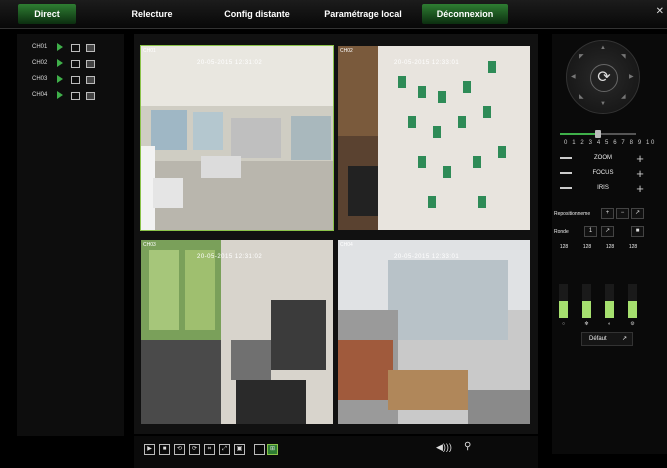  I want to click on channel-label: CH03, so click(40, 79).